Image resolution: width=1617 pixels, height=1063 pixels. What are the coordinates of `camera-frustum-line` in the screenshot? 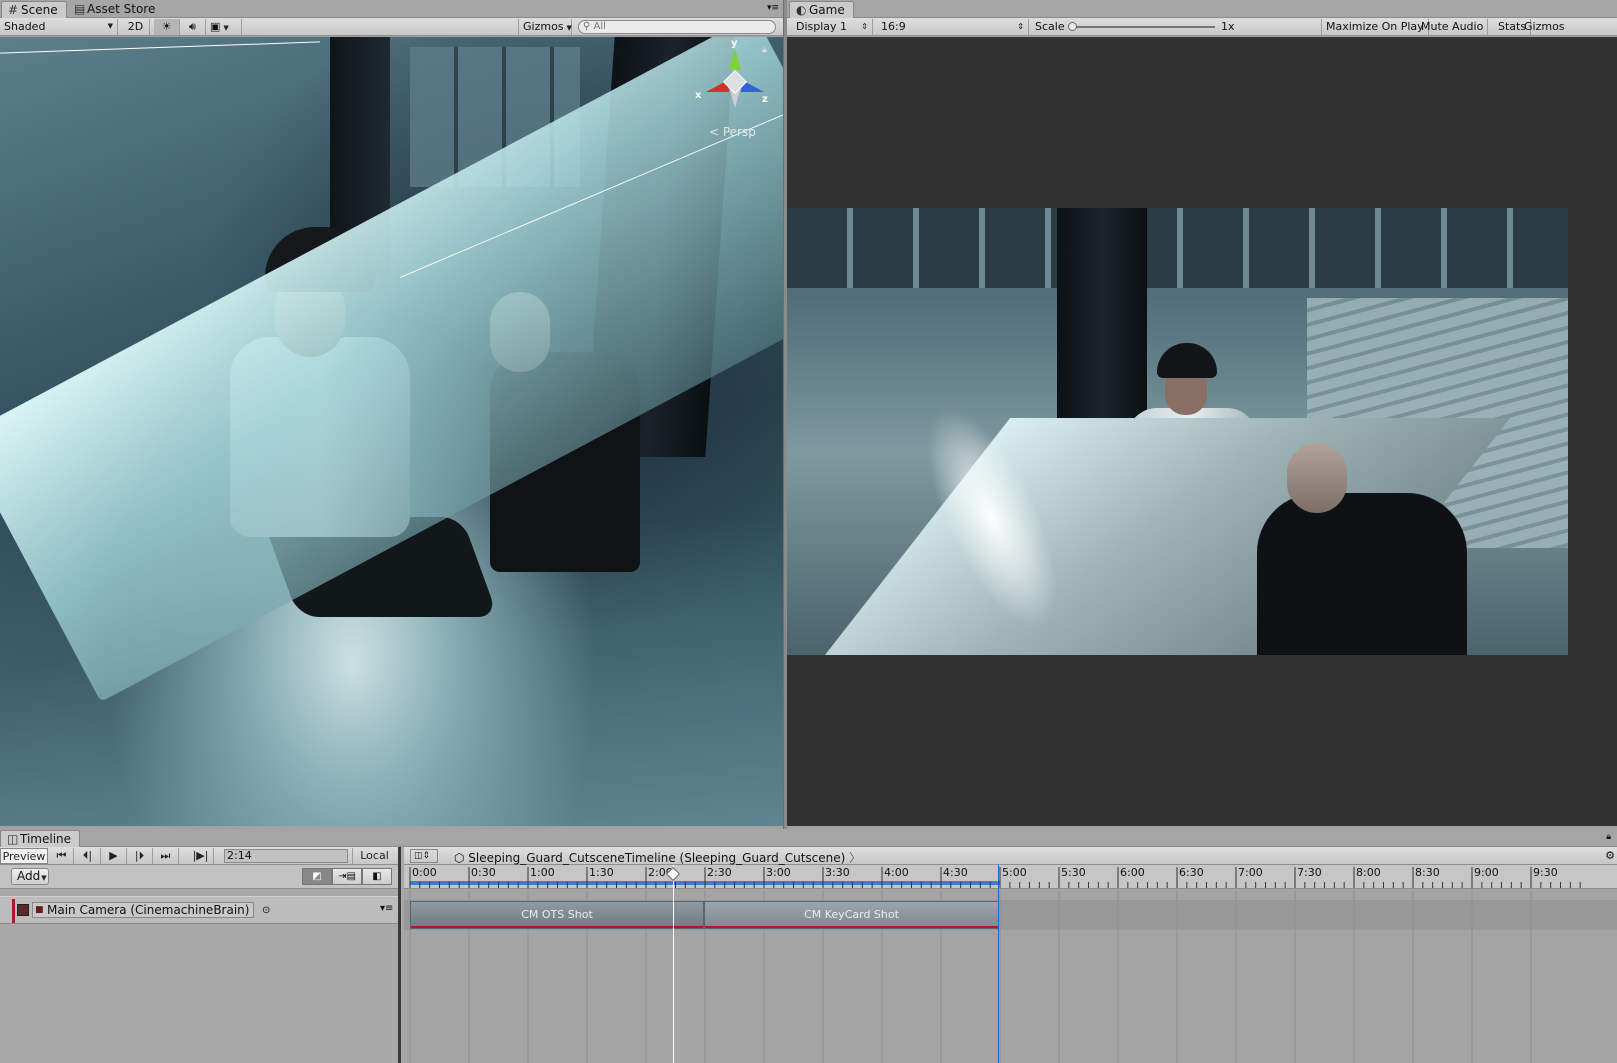 It's located at (160, 47).